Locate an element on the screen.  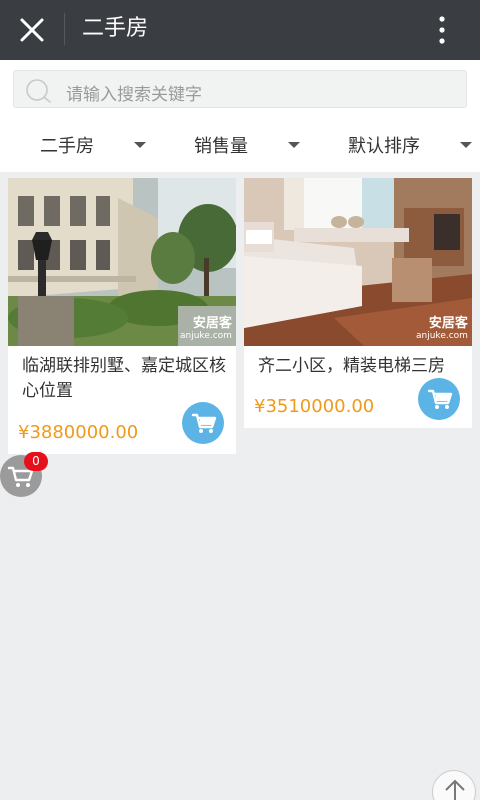
search-bar: 请输入搜索关键字 is located at coordinates (240, 89).